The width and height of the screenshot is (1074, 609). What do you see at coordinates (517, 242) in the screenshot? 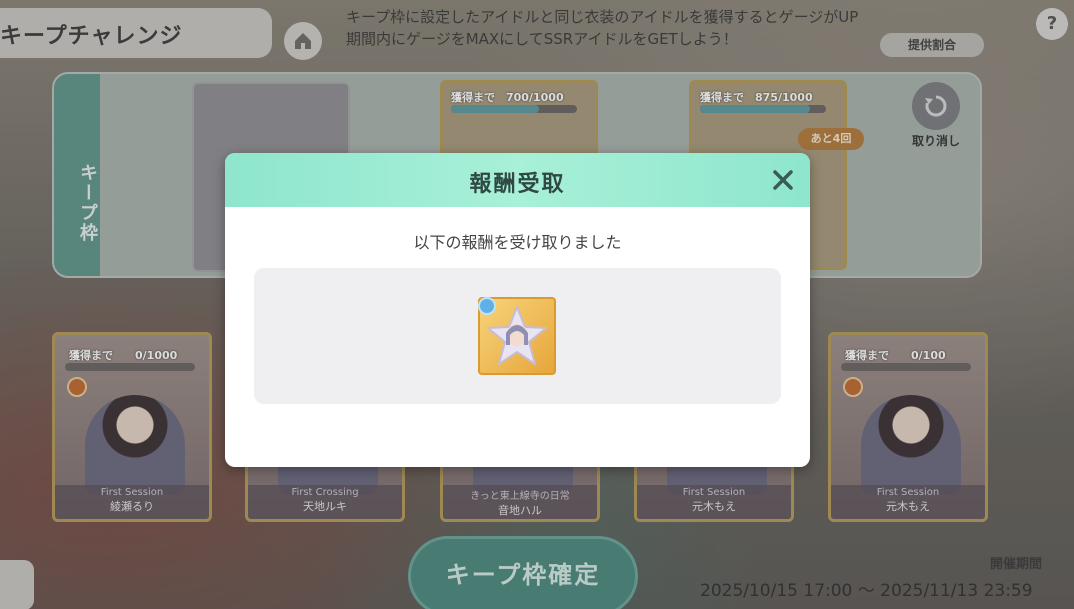
I see `dialog-message: 以下の報酬を受け取りました` at bounding box center [517, 242].